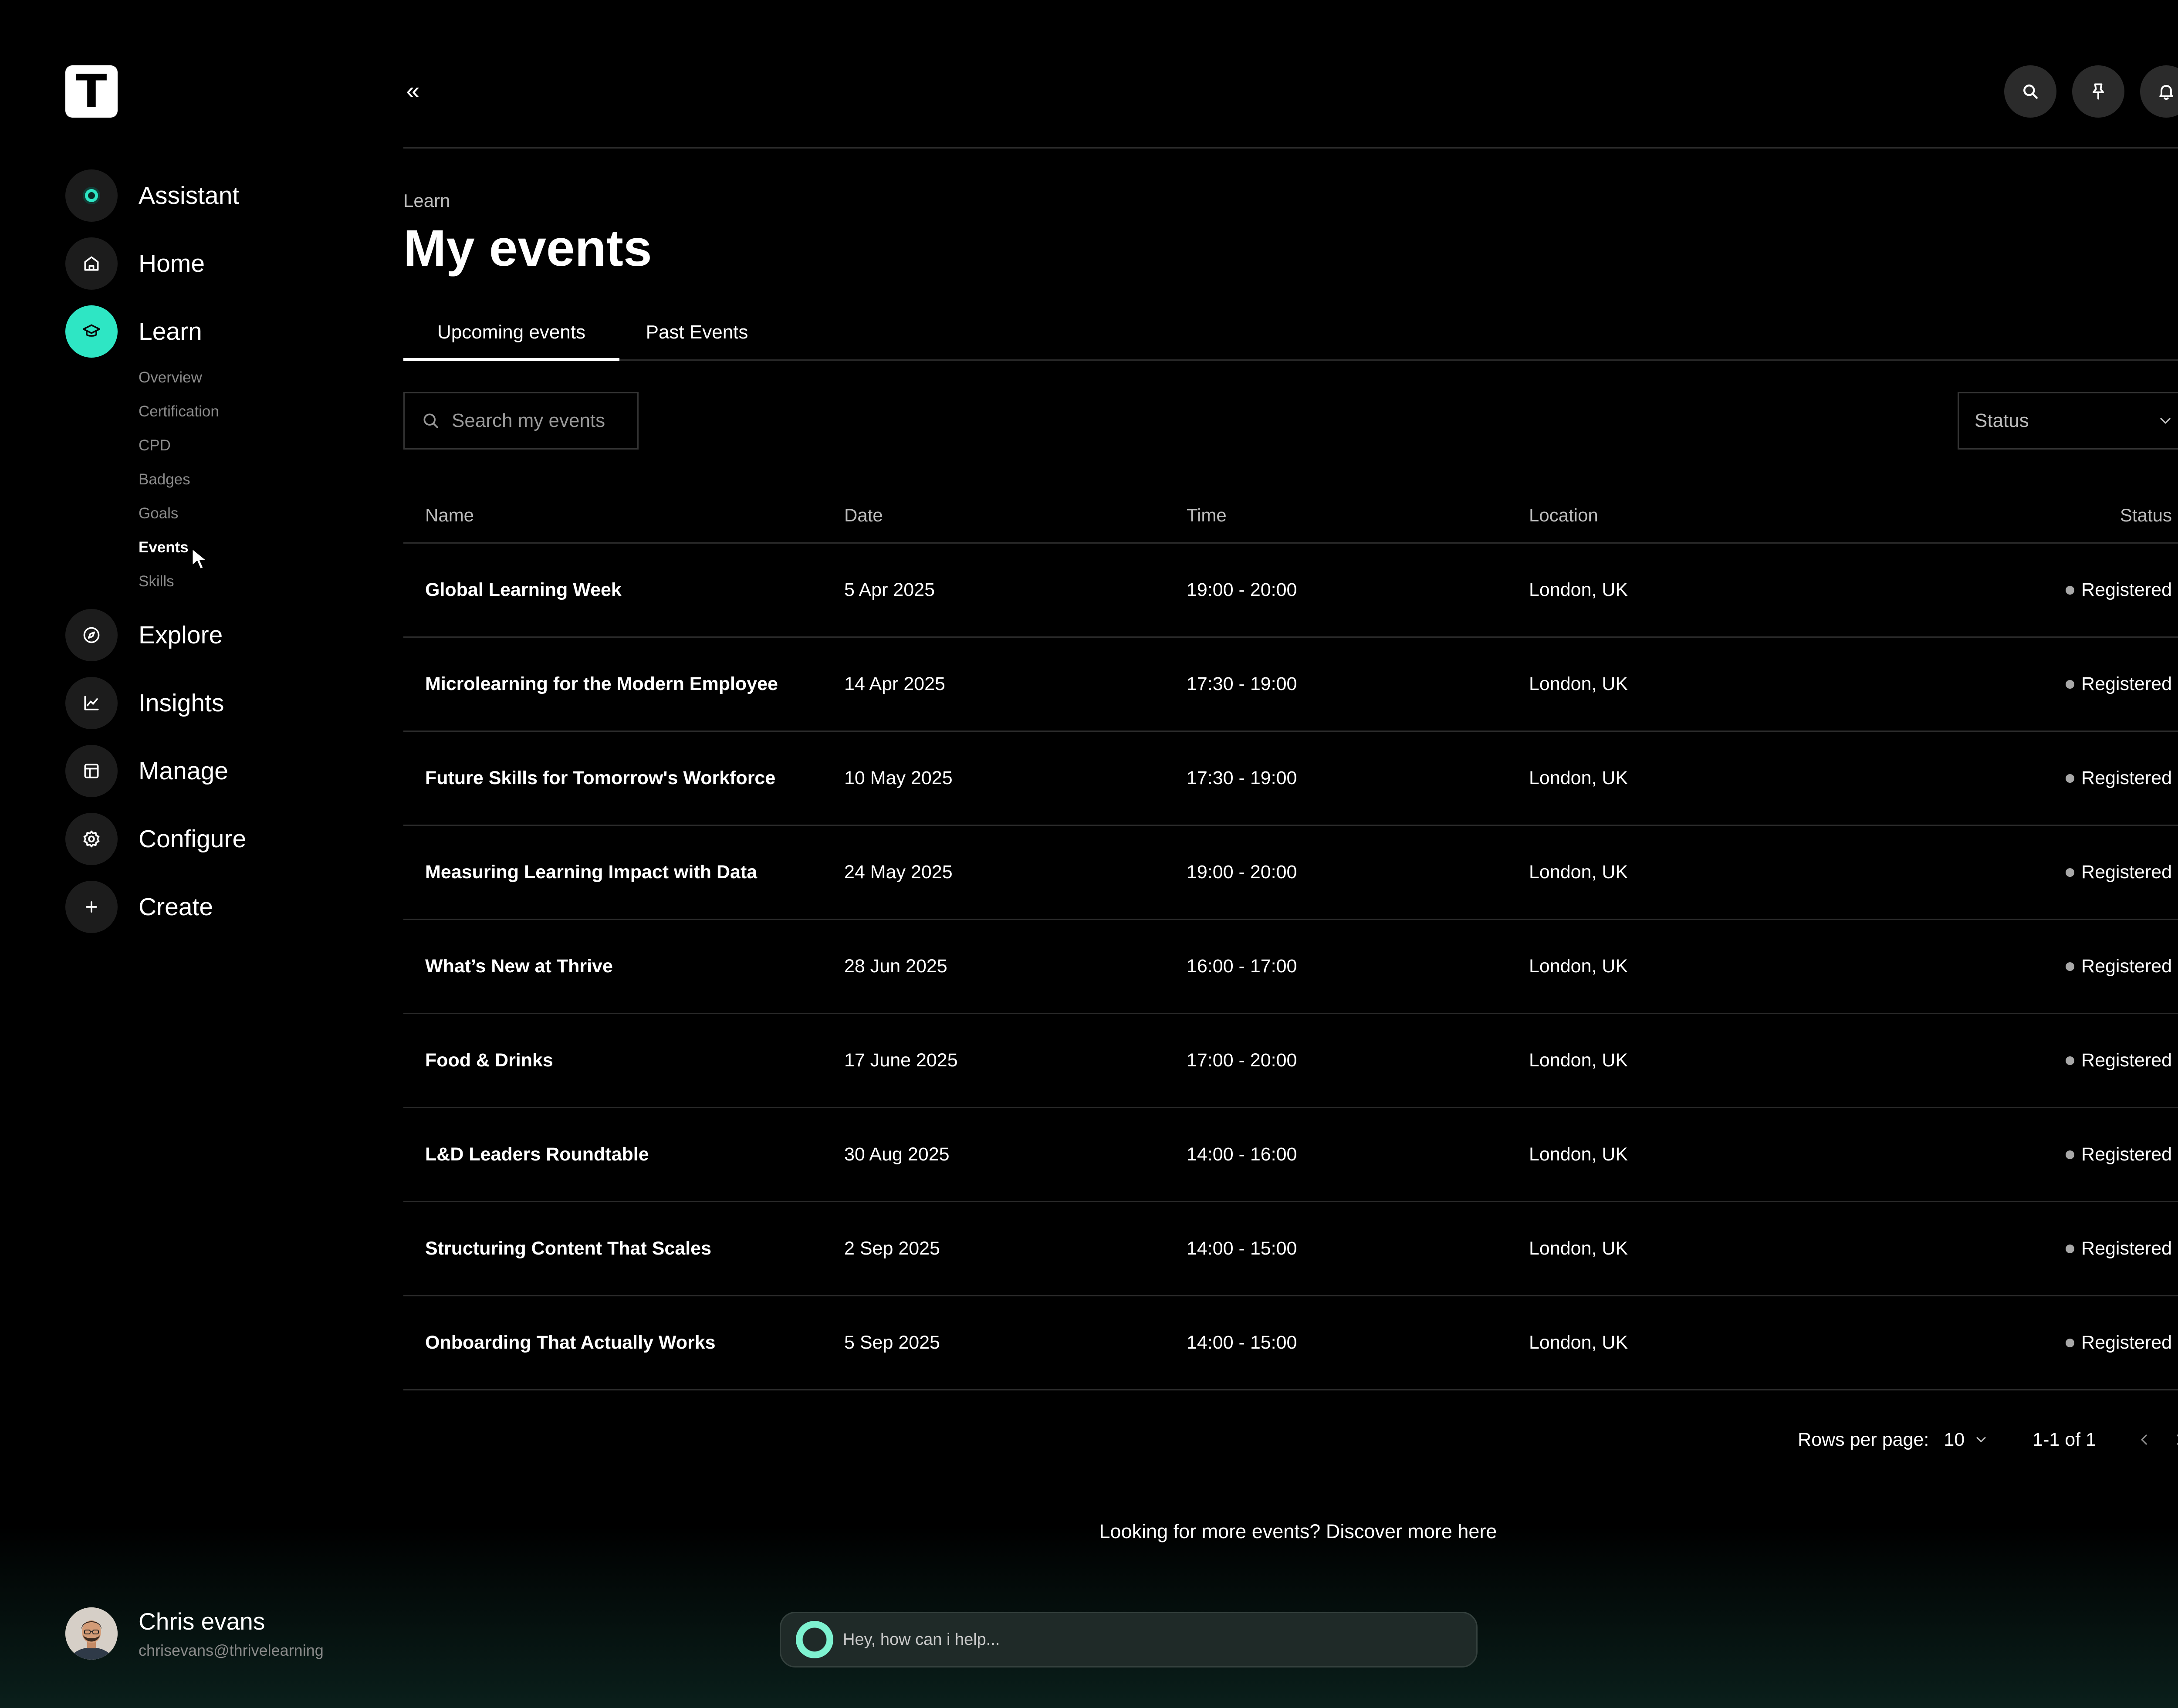 Image resolution: width=2178 pixels, height=1708 pixels. What do you see at coordinates (895, 967) in the screenshot?
I see `event-date: 28 Jun 2025` at bounding box center [895, 967].